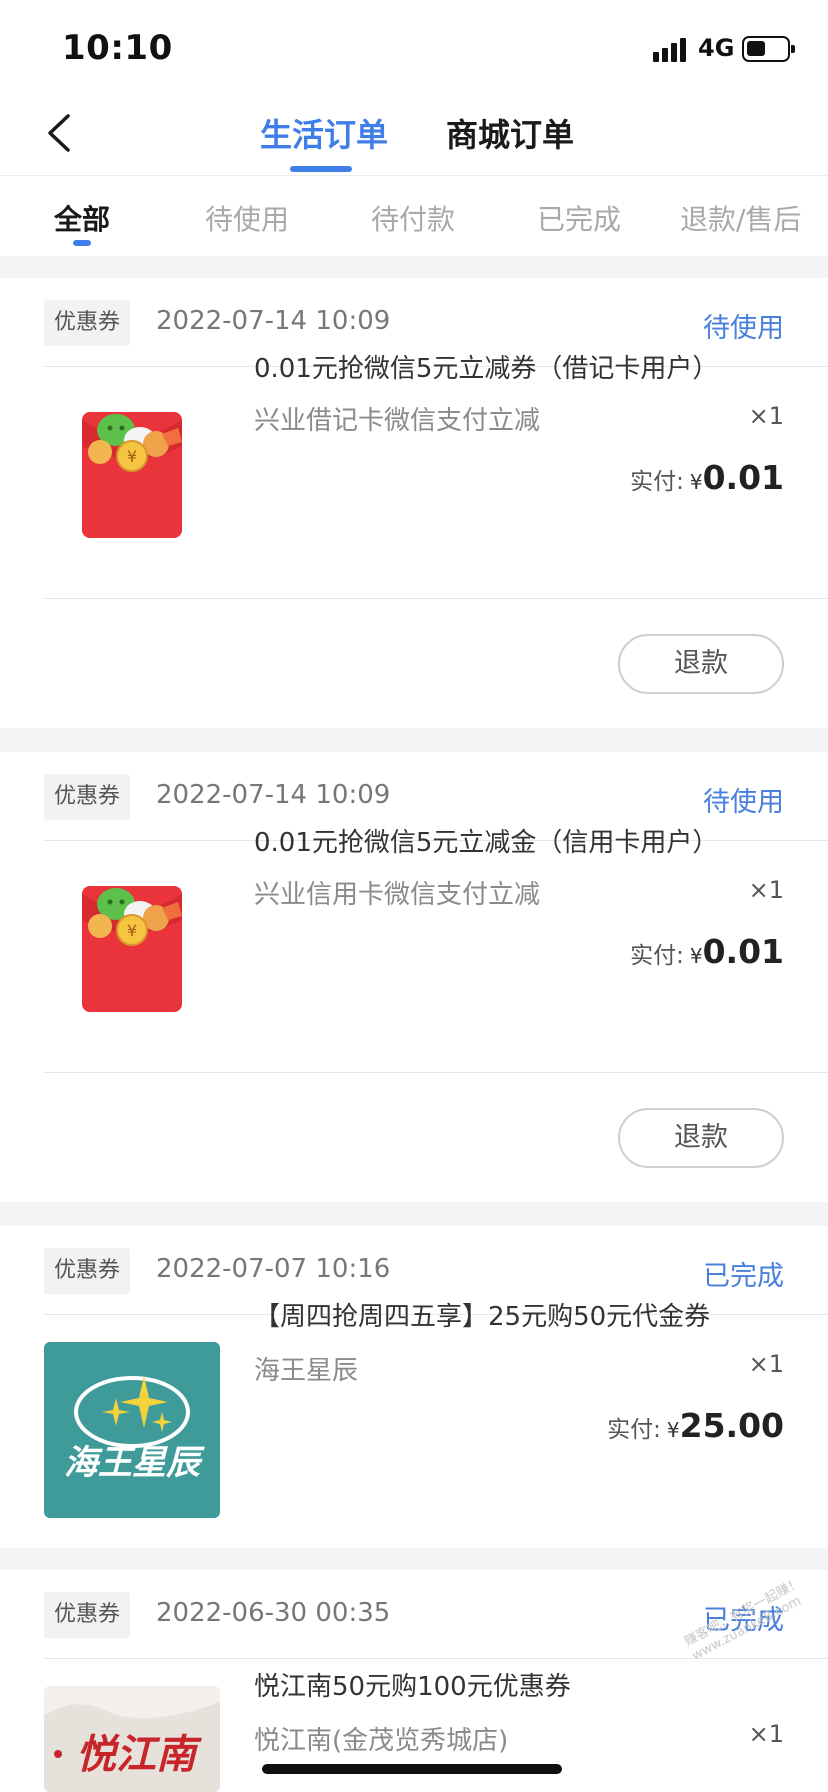 This screenshot has height=1792, width=828. Describe the element at coordinates (117, 48) in the screenshot. I see `status-time: 10:10` at that location.